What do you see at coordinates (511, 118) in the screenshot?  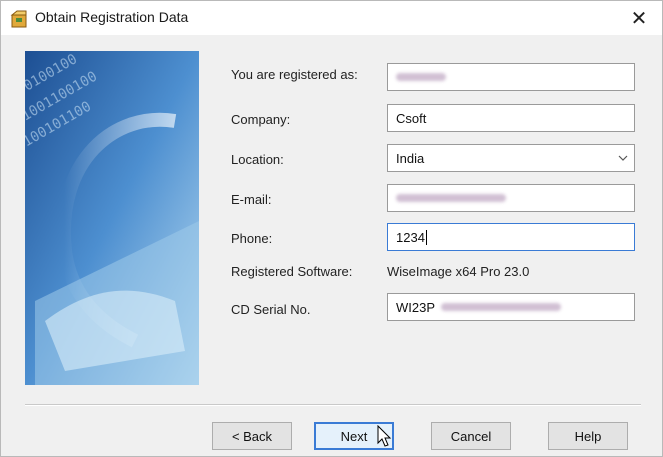 I see `company-field: Csoft` at bounding box center [511, 118].